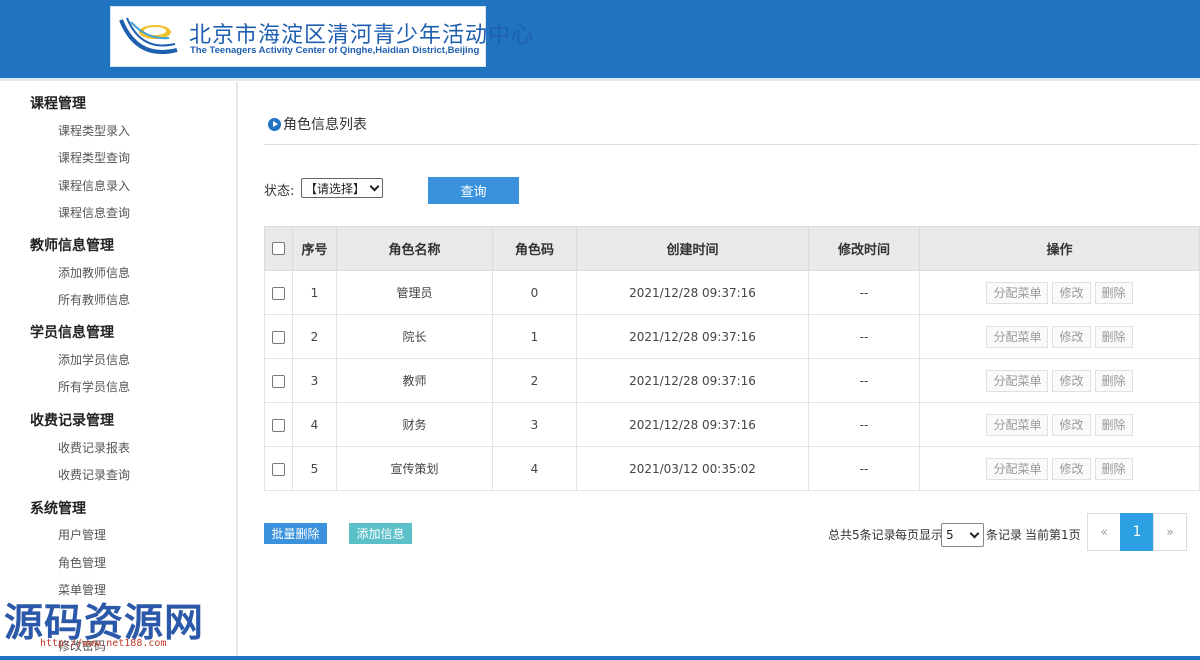  What do you see at coordinates (94, 185) in the screenshot?
I see `sidebar-item-course-info-entry: 课程信息录入` at bounding box center [94, 185].